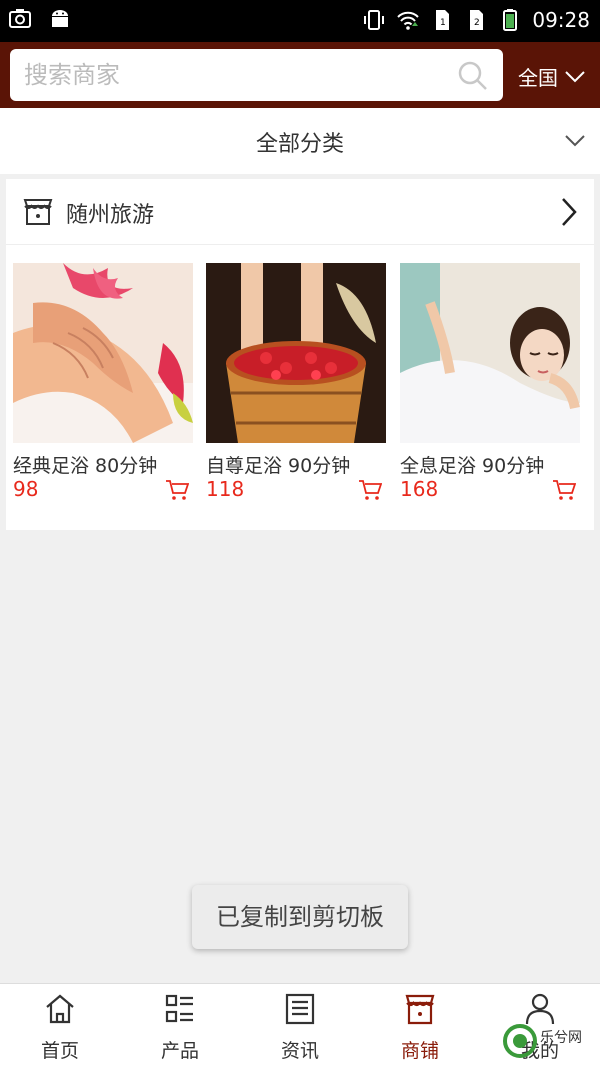 The width and height of the screenshot is (600, 1067). I want to click on toast-message: 已复制到剪切板, so click(300, 917).